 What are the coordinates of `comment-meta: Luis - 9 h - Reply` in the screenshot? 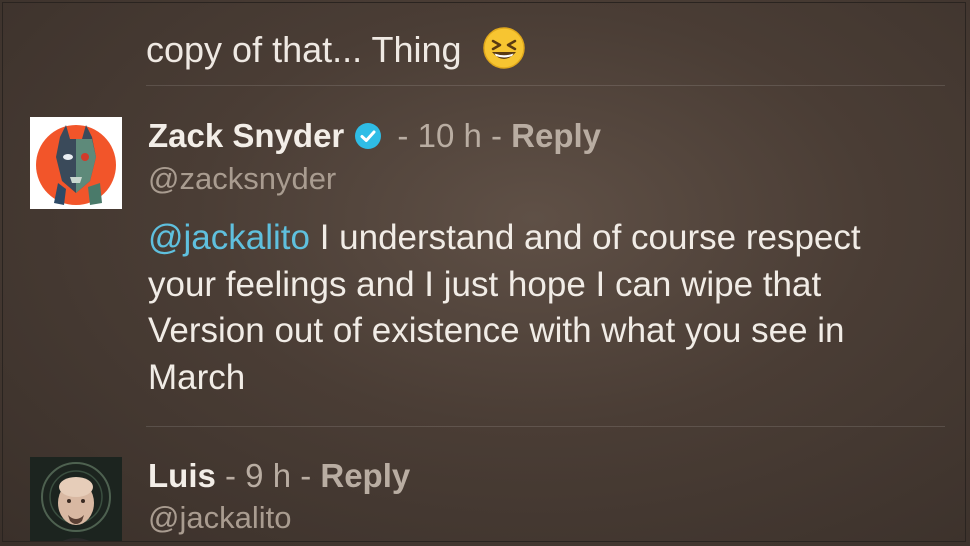 It's located at (279, 475).